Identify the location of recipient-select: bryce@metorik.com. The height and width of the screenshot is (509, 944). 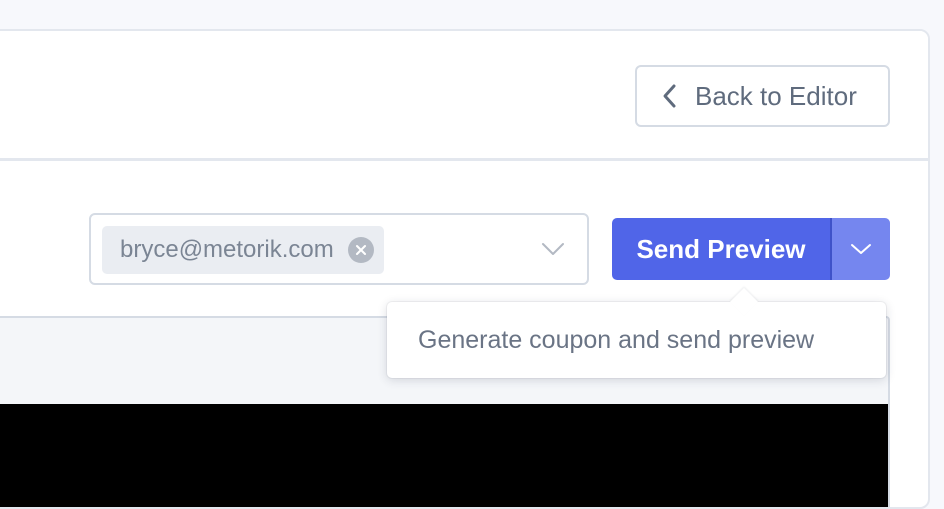
(339, 249).